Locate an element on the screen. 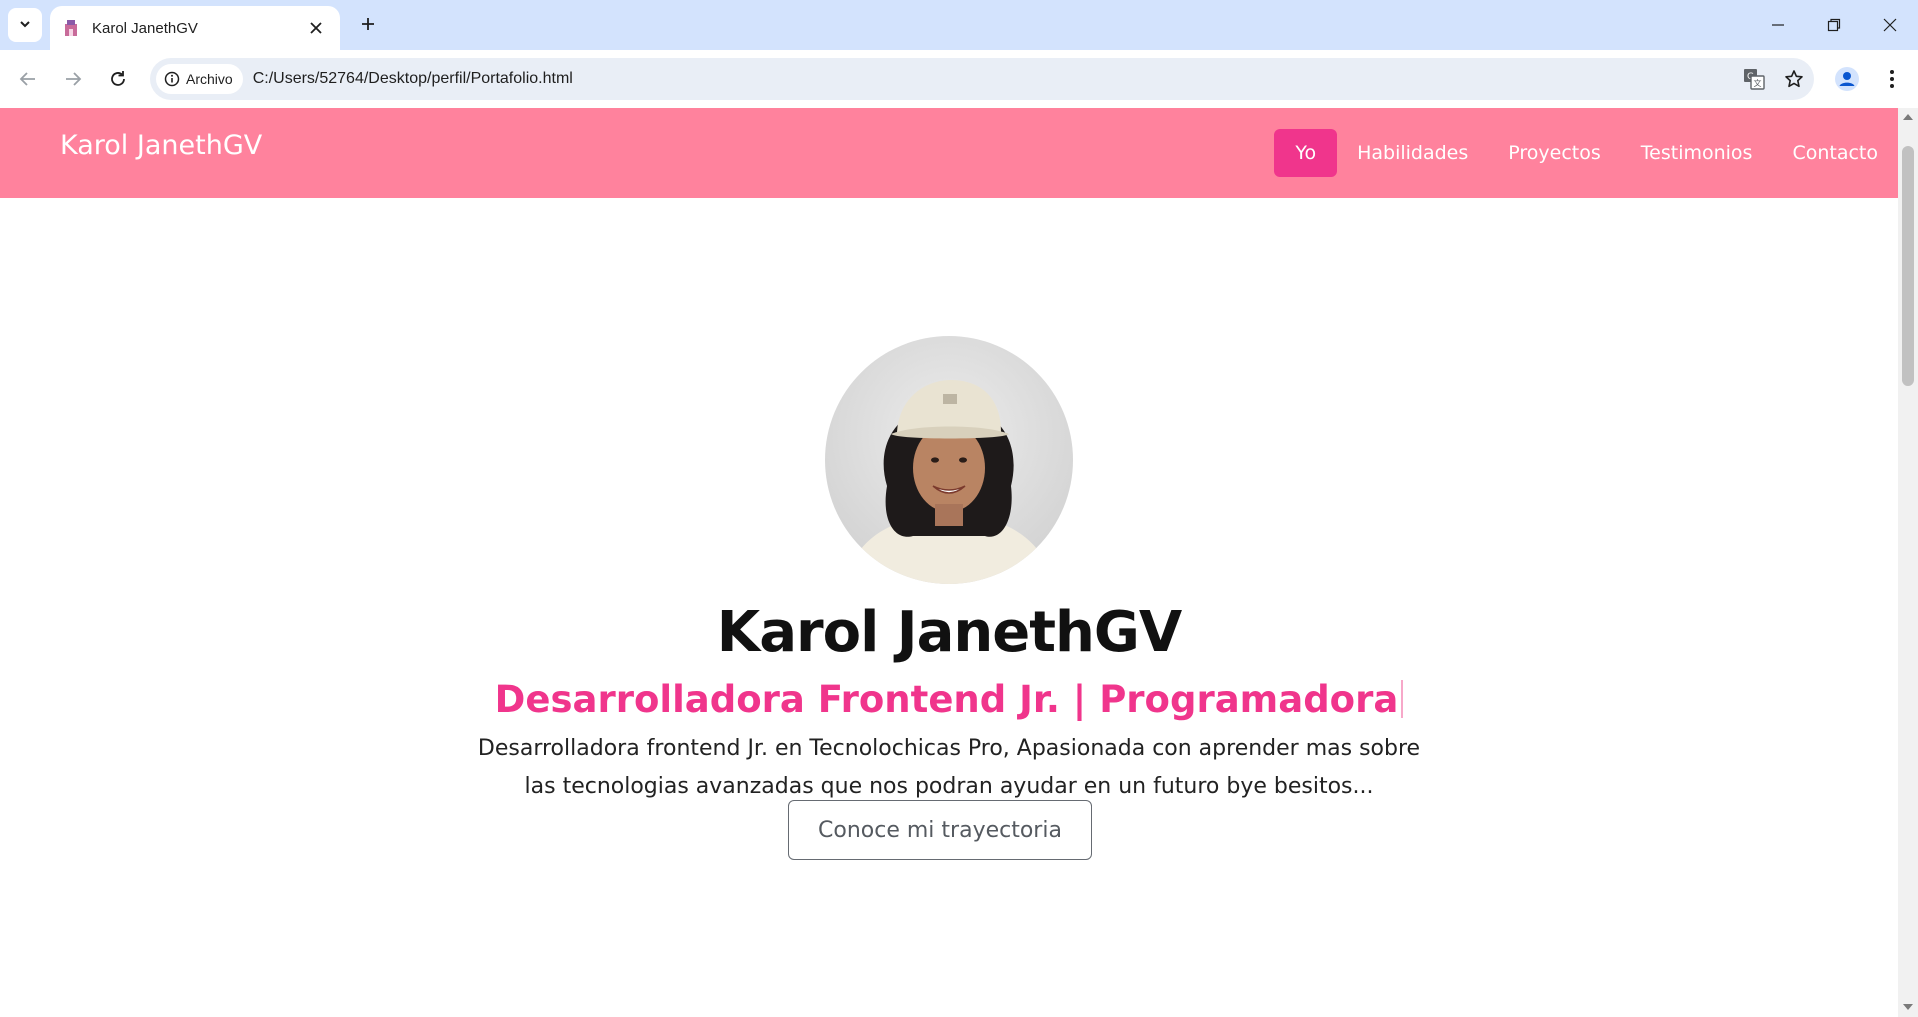  nav-link-testimonios: Testimonios is located at coordinates (1697, 153).